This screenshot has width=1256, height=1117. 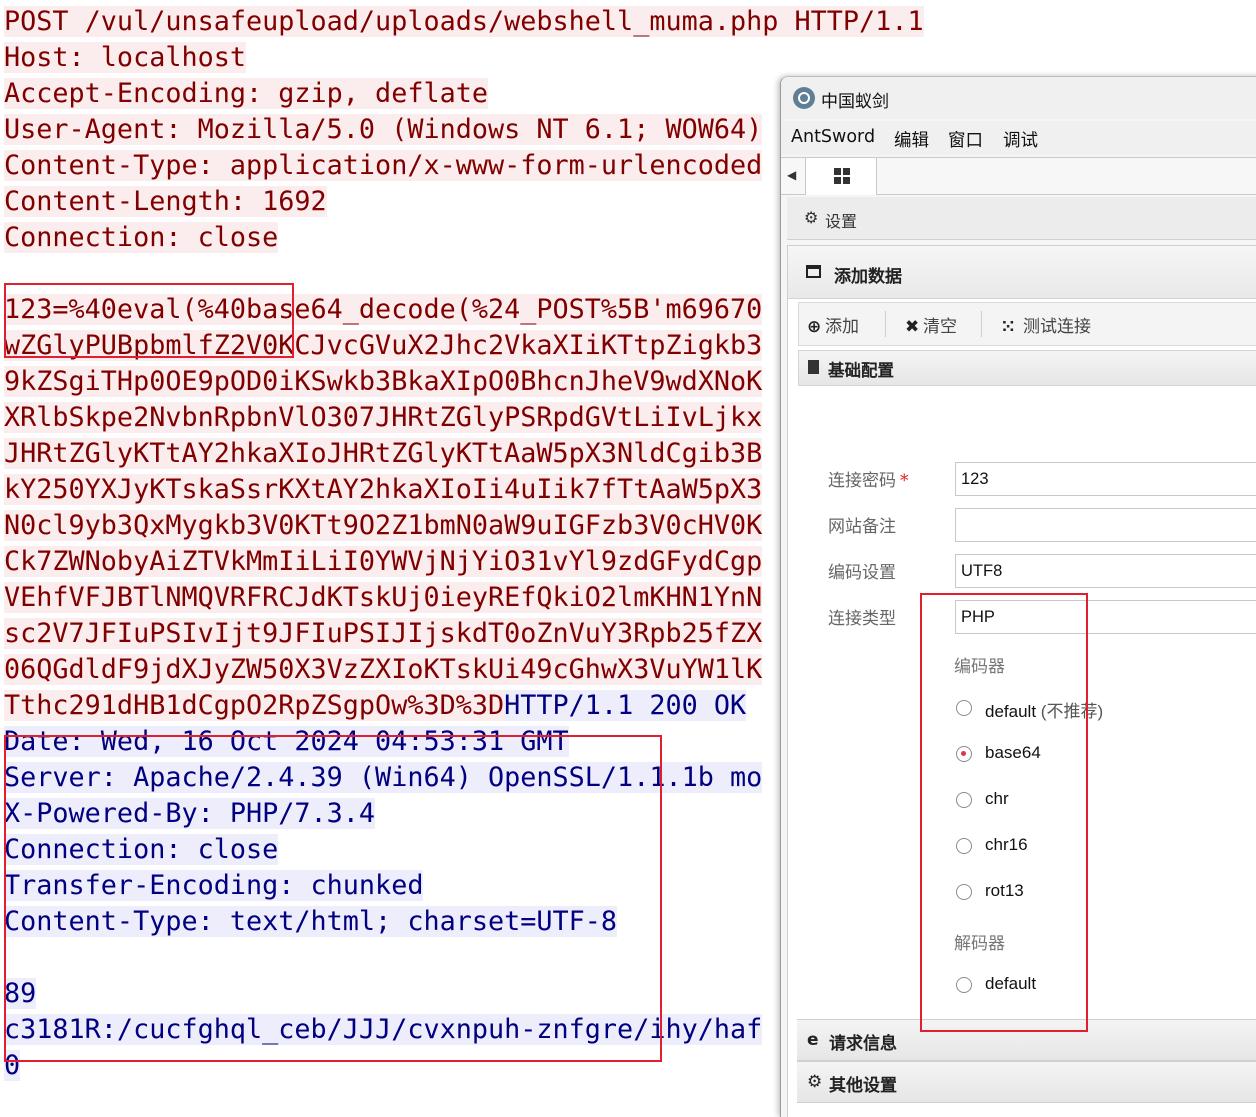 I want to click on tab-bar: ◀, so click(x=1018, y=176).